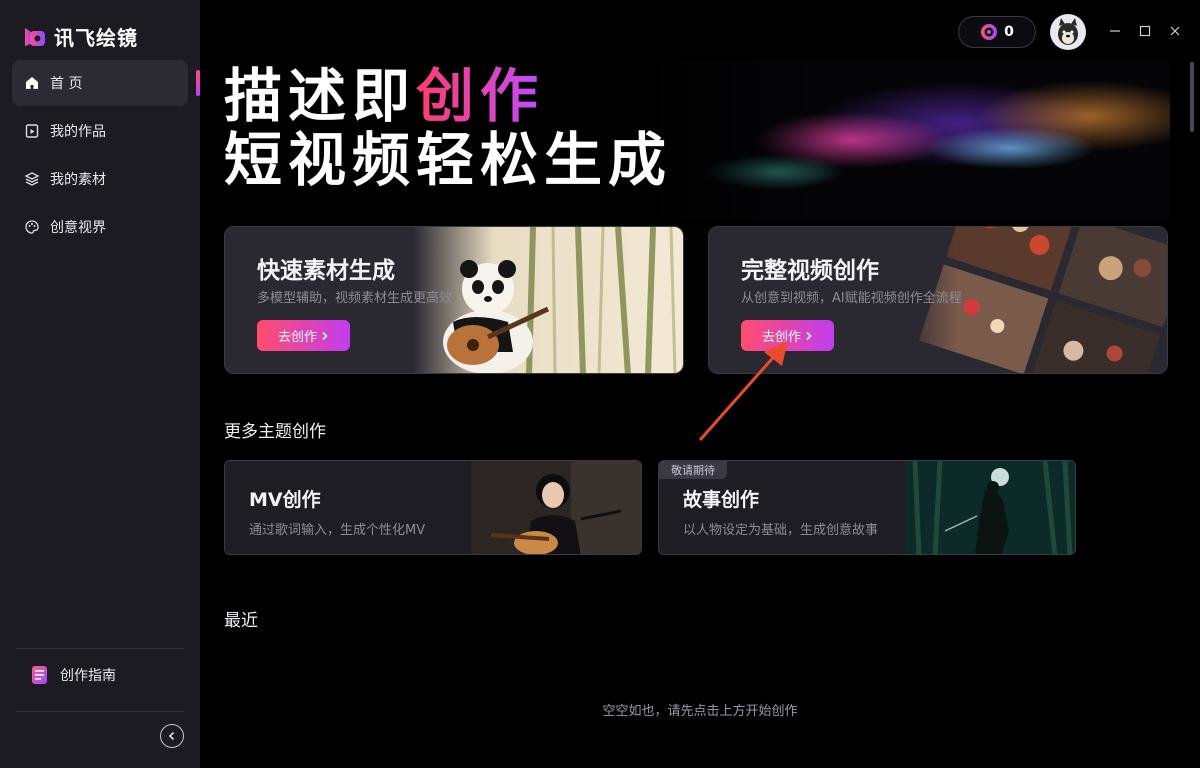 This screenshot has width=1200, height=768. I want to click on avatar, so click(1068, 32).